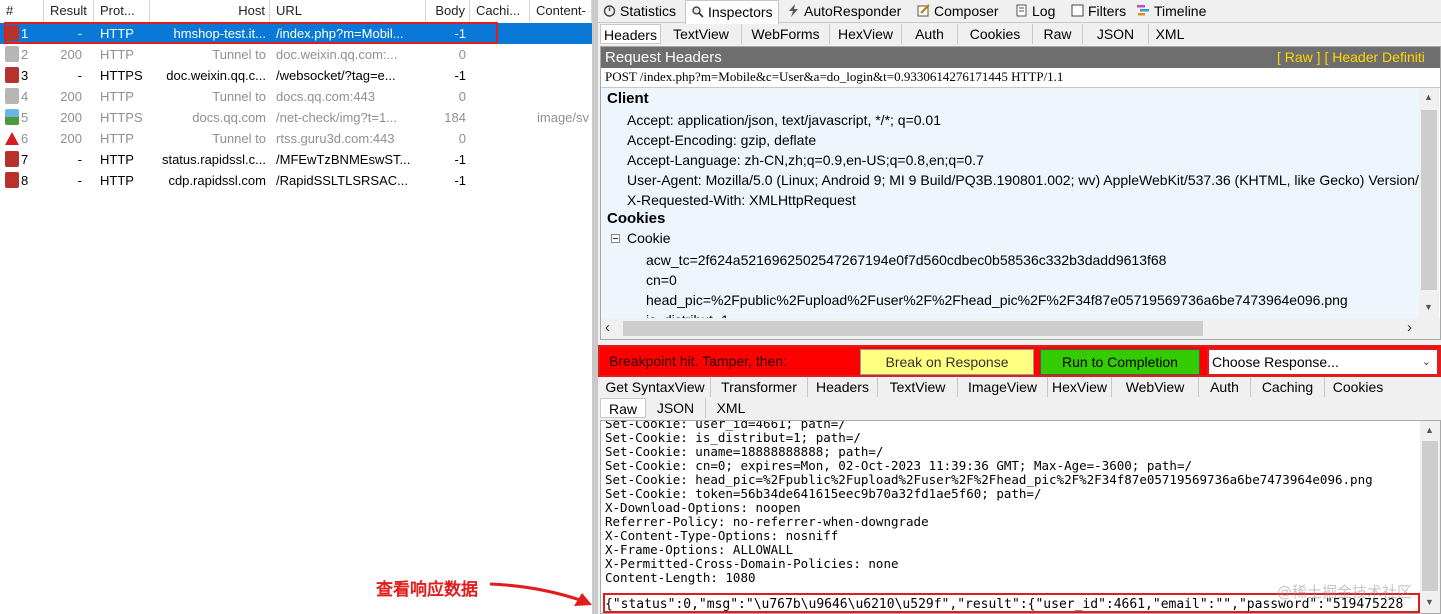  Describe the element at coordinates (1429, 200) in the screenshot. I see `scrollbar-thumb` at that location.